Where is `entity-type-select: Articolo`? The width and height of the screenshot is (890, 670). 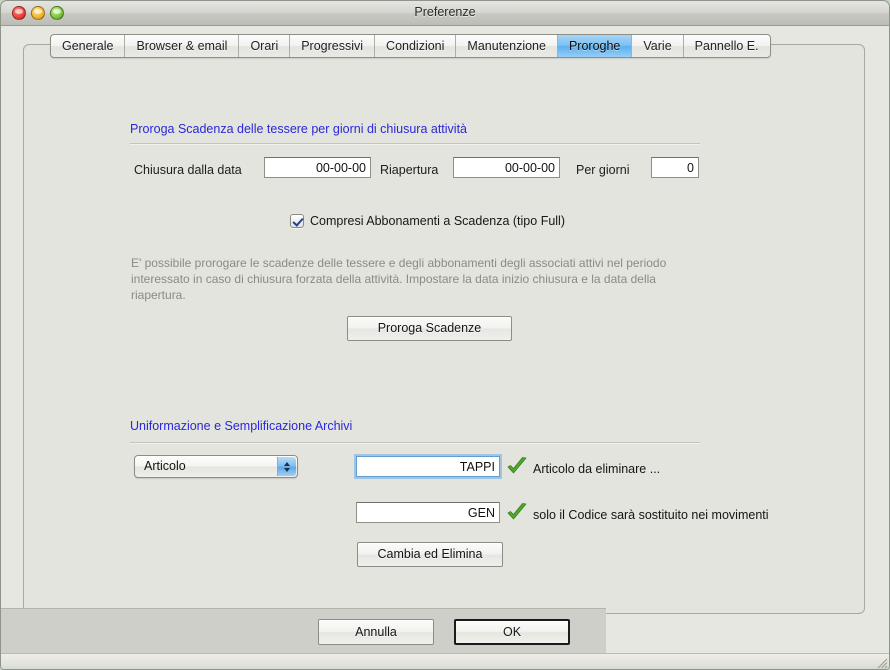 entity-type-select: Articolo is located at coordinates (216, 466).